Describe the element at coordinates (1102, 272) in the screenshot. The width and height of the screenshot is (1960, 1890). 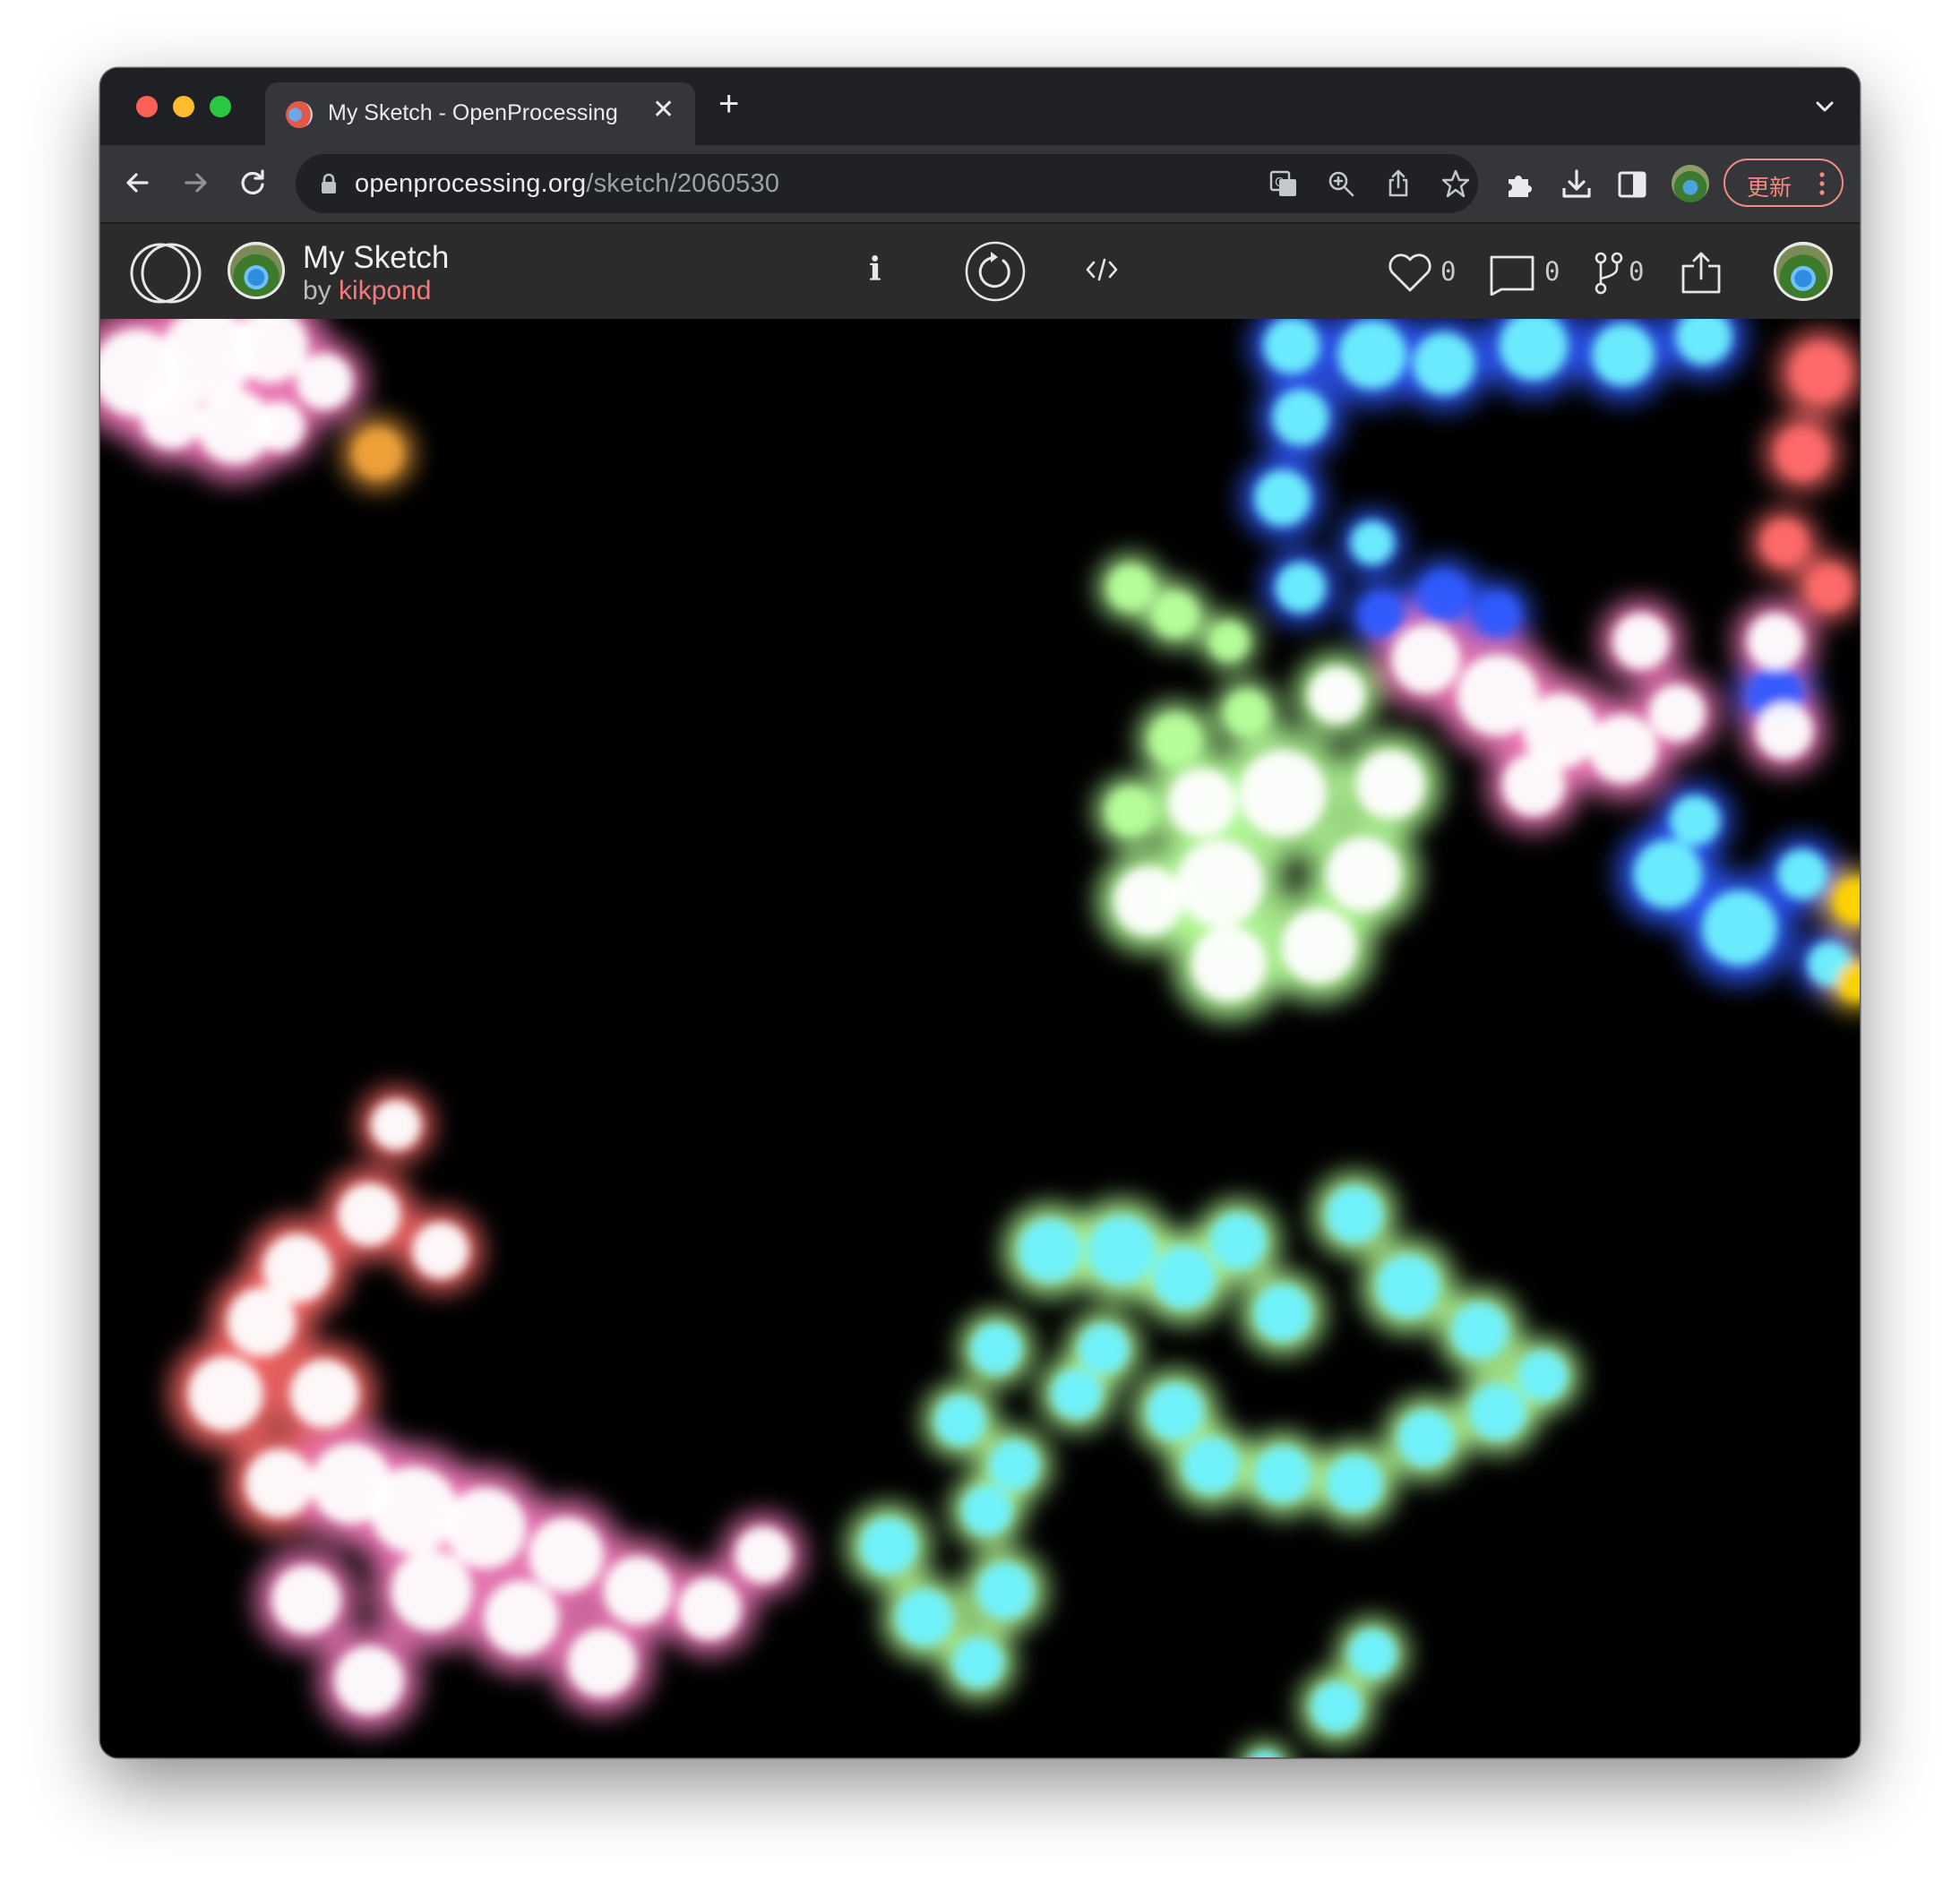
I see `code-icon` at that location.